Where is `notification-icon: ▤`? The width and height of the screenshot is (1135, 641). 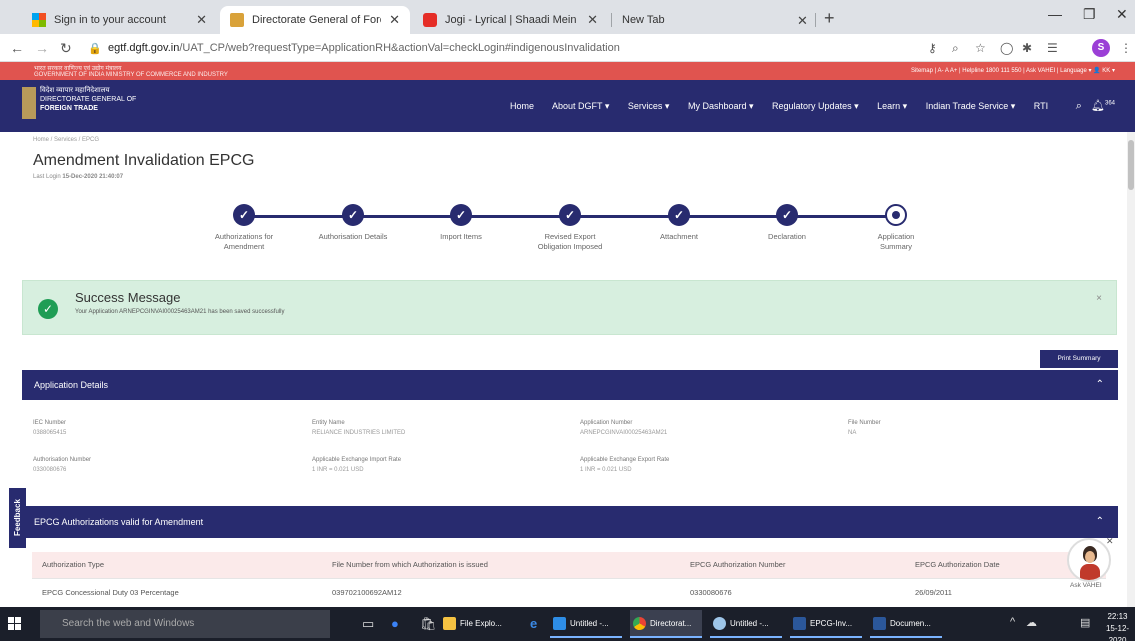
notification-icon: ▤ is located at coordinates (1085, 622).